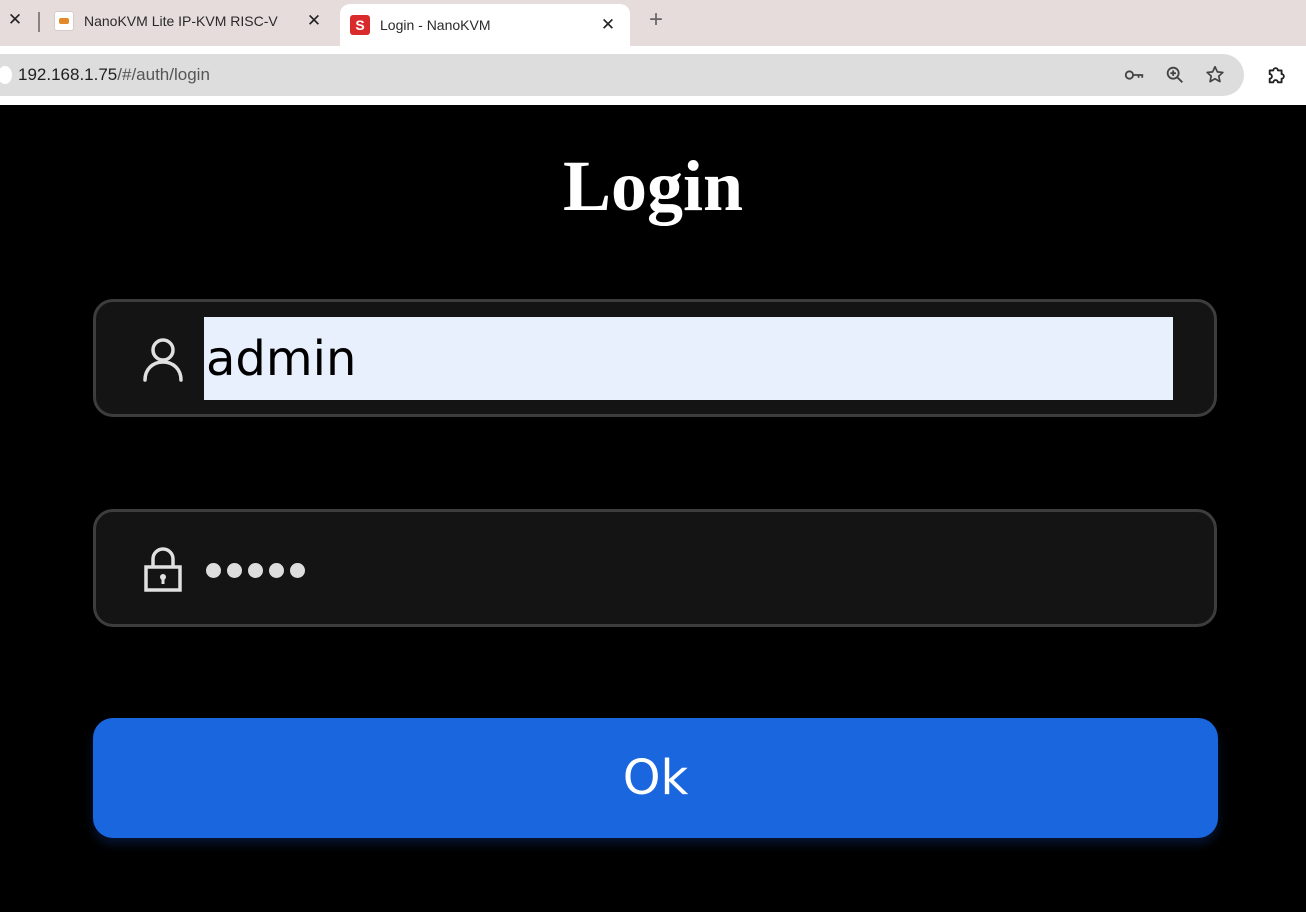 Image resolution: width=1306 pixels, height=912 pixels. What do you see at coordinates (163, 569) in the screenshot?
I see `lock-icon` at bounding box center [163, 569].